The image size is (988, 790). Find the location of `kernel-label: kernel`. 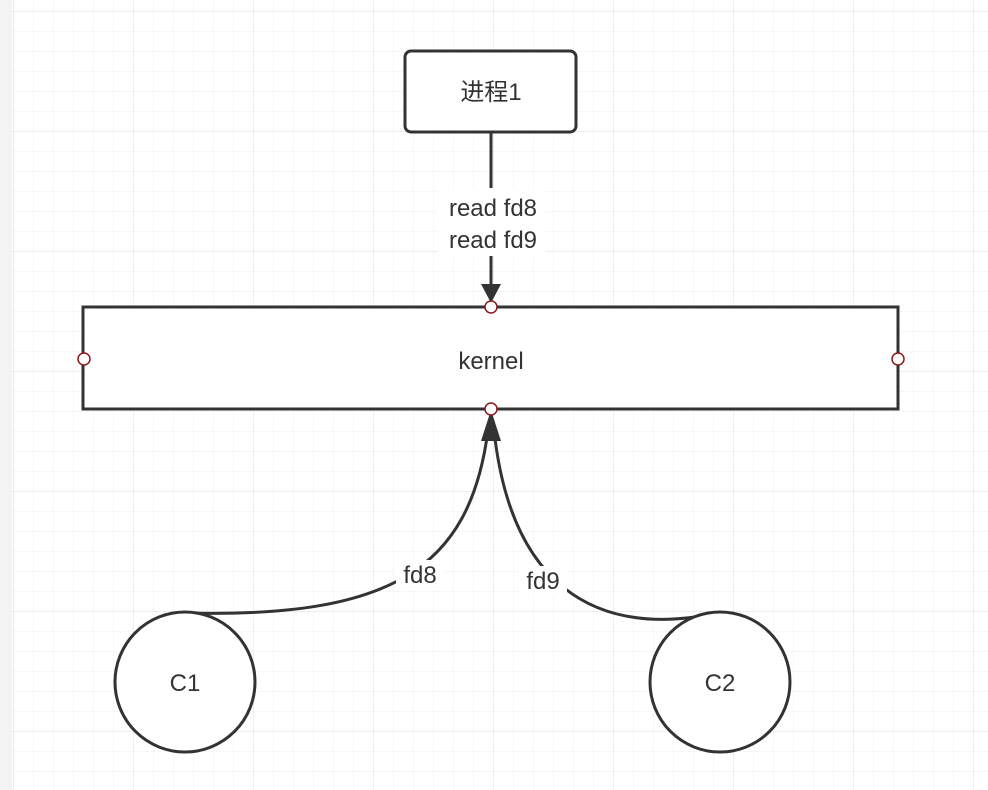

kernel-label: kernel is located at coordinates (490, 361).